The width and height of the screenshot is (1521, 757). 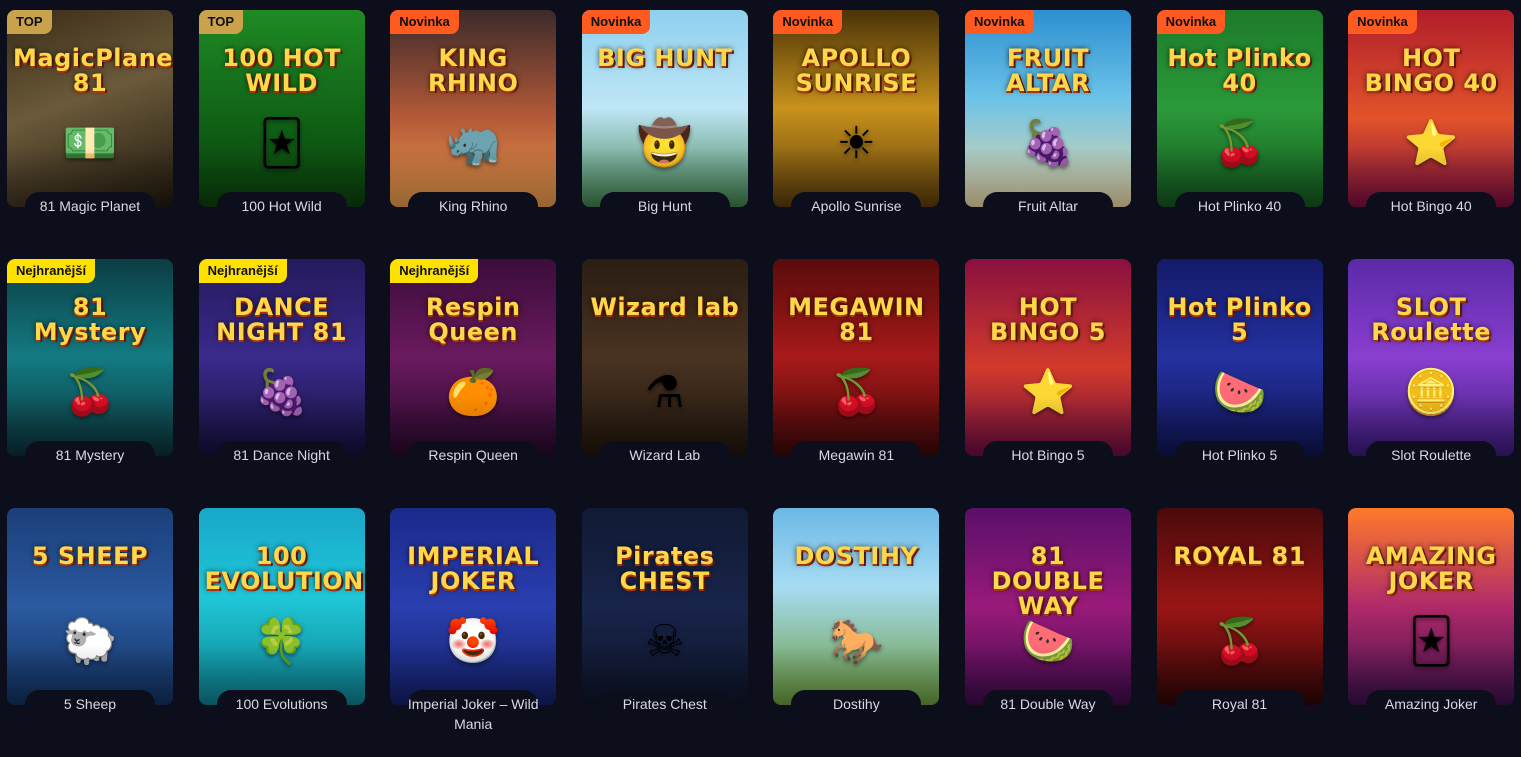 What do you see at coordinates (90, 455) in the screenshot?
I see `game-title: 81 Mystery` at bounding box center [90, 455].